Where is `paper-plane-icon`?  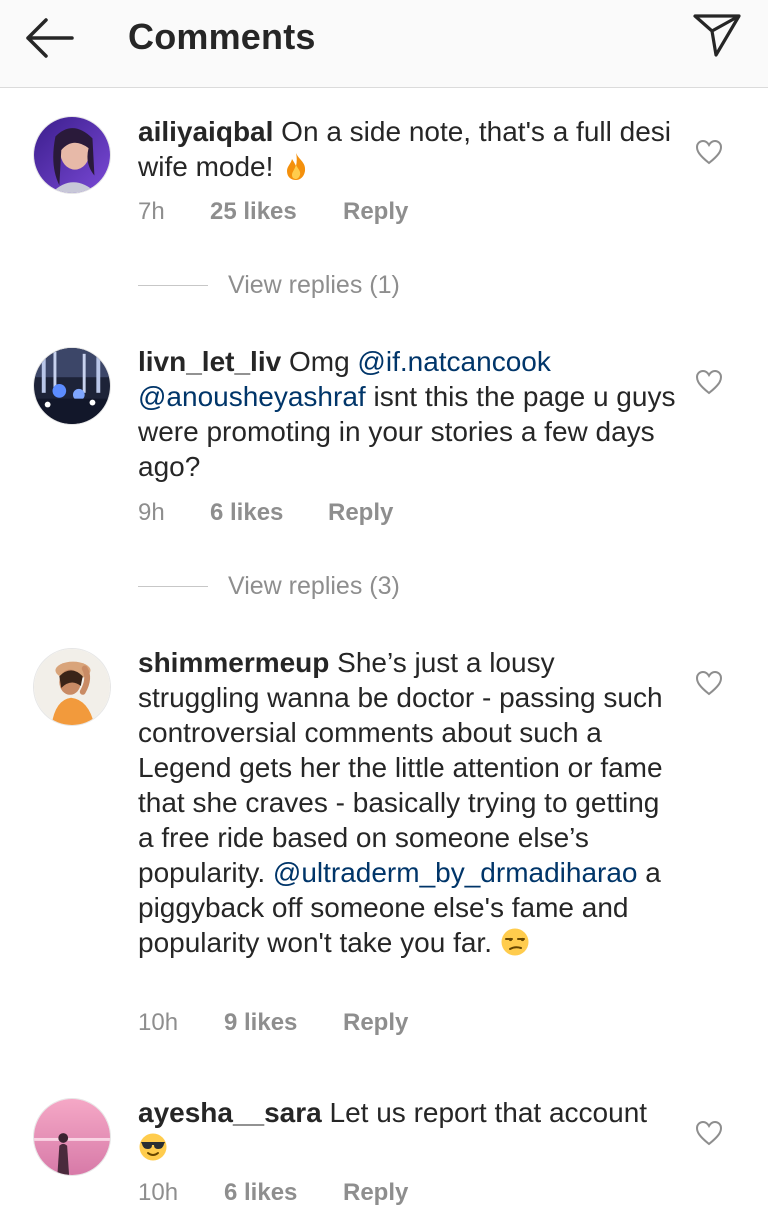
paper-plane-icon is located at coordinates (717, 35).